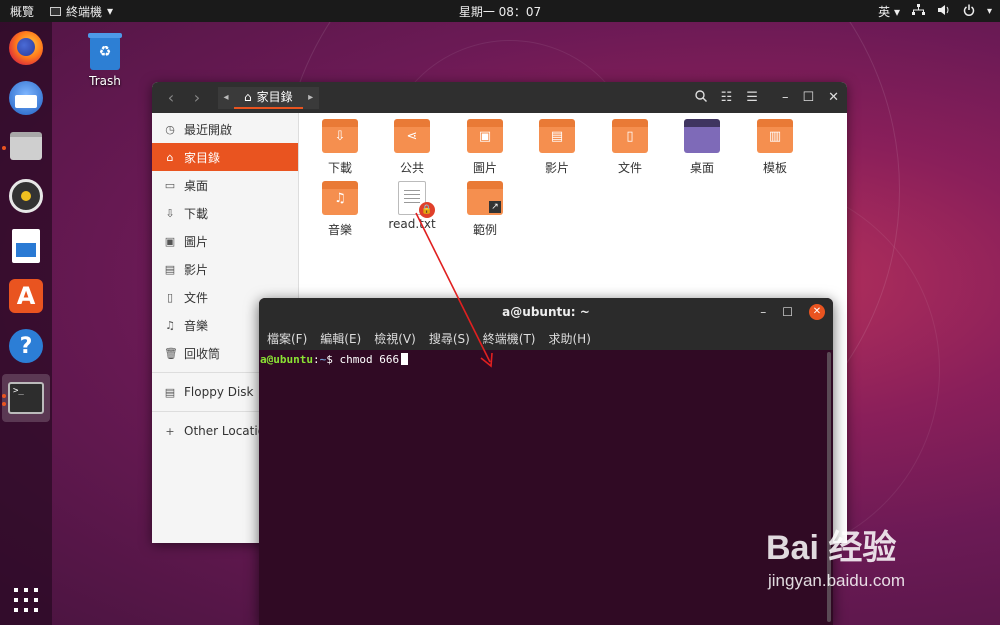 The width and height of the screenshot is (1000, 625). What do you see at coordinates (196, 241) in the screenshot?
I see `sidebar-item-label: 圖片` at bounding box center [196, 241].